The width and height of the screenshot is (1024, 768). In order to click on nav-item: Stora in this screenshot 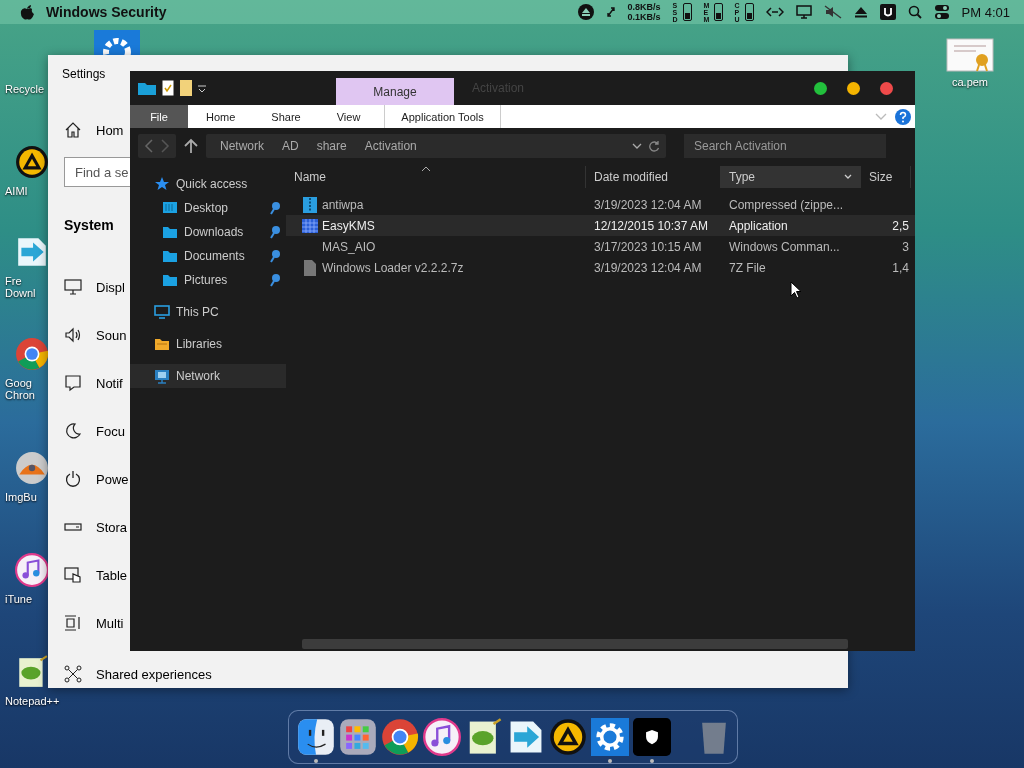, I will do `click(88, 527)`.